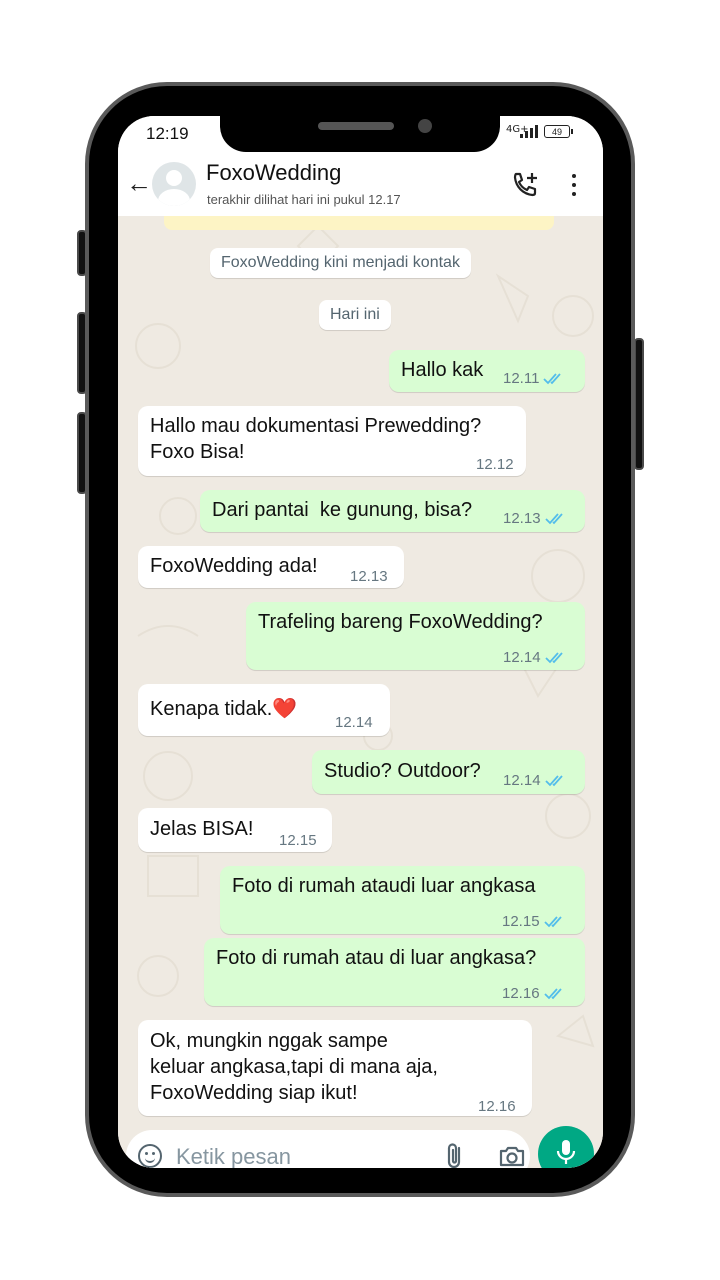  Describe the element at coordinates (202, 829) in the screenshot. I see `message-text: Jelas BISA!` at that location.